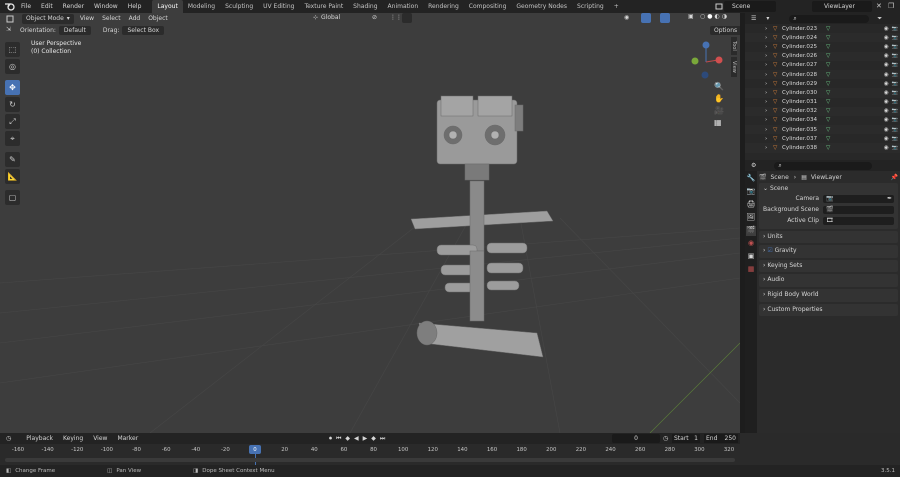  Describe the element at coordinates (822, 28) in the screenshot. I see `outliner-row: › ▽ Cylinder.023 ▽ ◉ 📷` at that location.